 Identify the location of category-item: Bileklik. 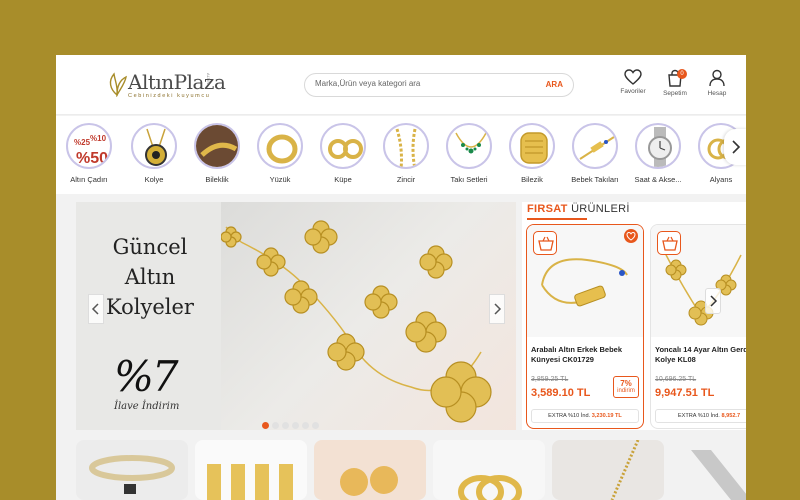
(217, 153).